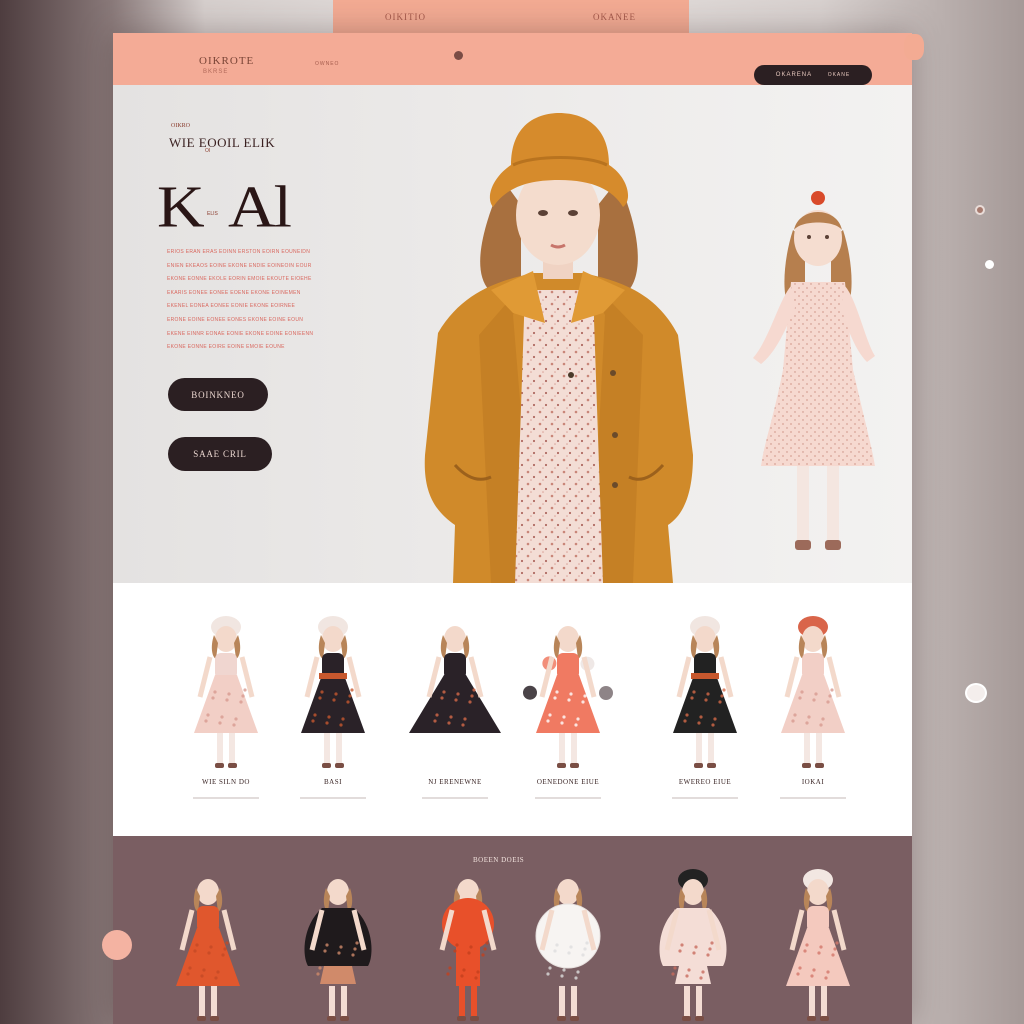  Describe the element at coordinates (220, 454) in the screenshot. I see `sale-button: SAAE CRIL` at that location.